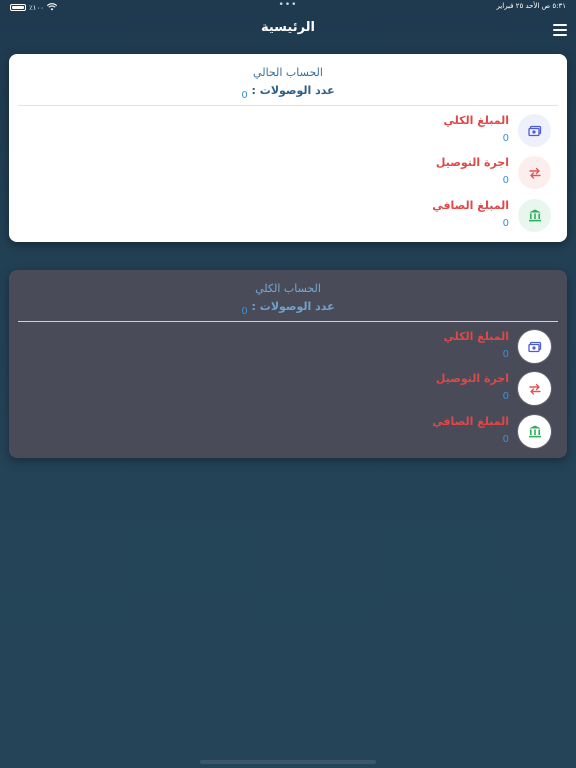  I want to click on status-bar: ٪١٠٠ ••• ٥:٣١ ص الأحد ٢٥ فبراير, so click(288, 7).